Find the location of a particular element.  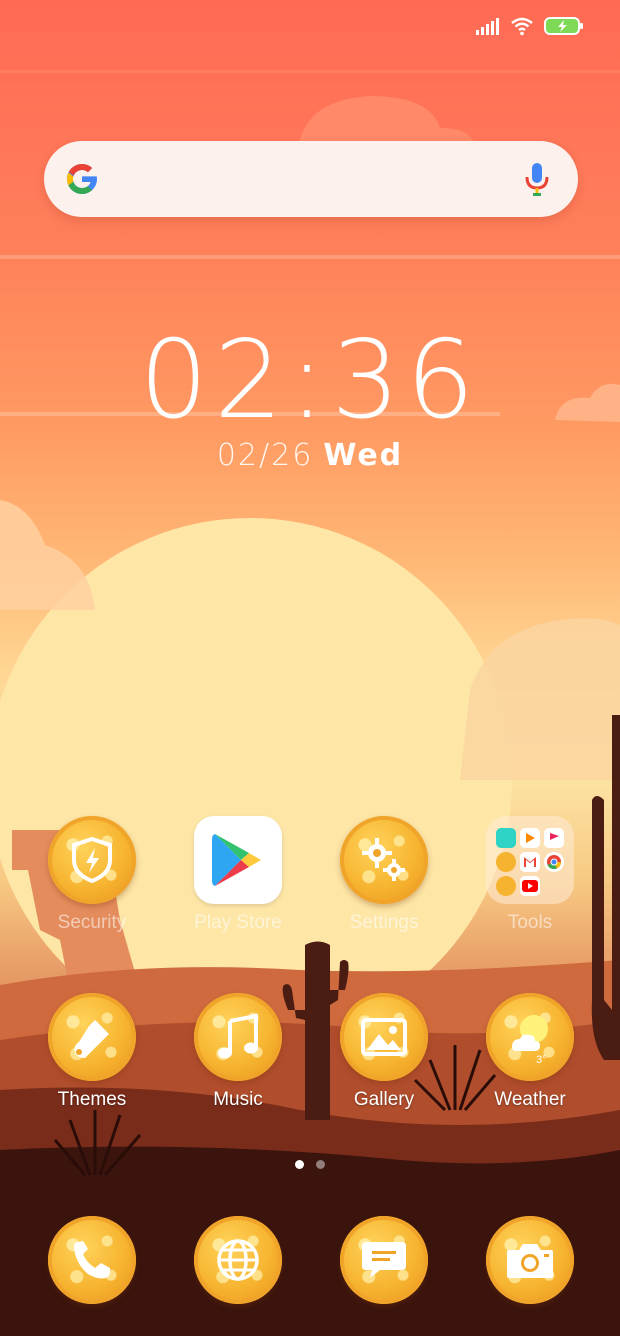

app-label: Security is located at coordinates (92, 922).